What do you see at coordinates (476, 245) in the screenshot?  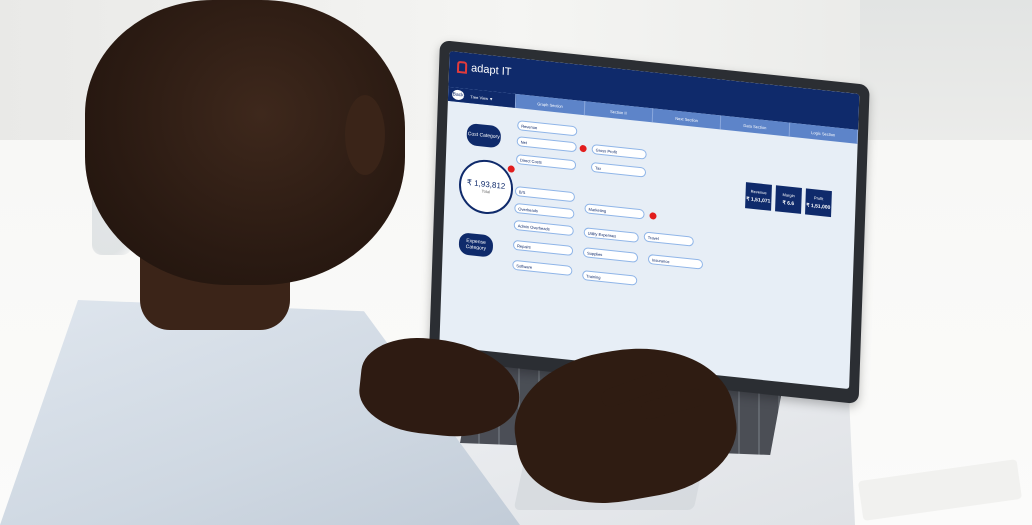 I see `tree-node-expense: Expense Category` at bounding box center [476, 245].